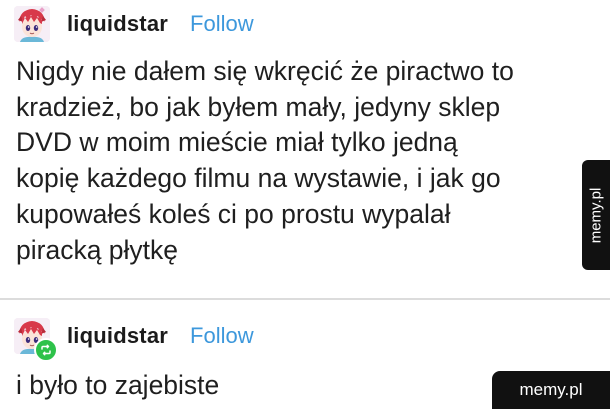 The width and height of the screenshot is (610, 409). I want to click on post-text-line: kupowałeś koleś ci po prostu wypalał, so click(233, 213).